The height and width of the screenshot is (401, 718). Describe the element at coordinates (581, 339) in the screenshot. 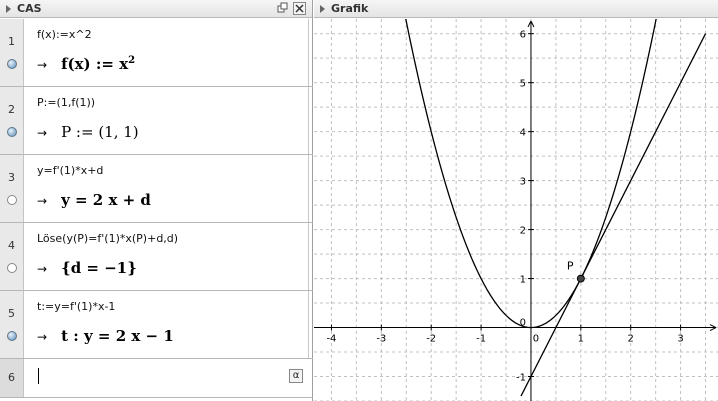

I see `x-tick-label: 1` at that location.